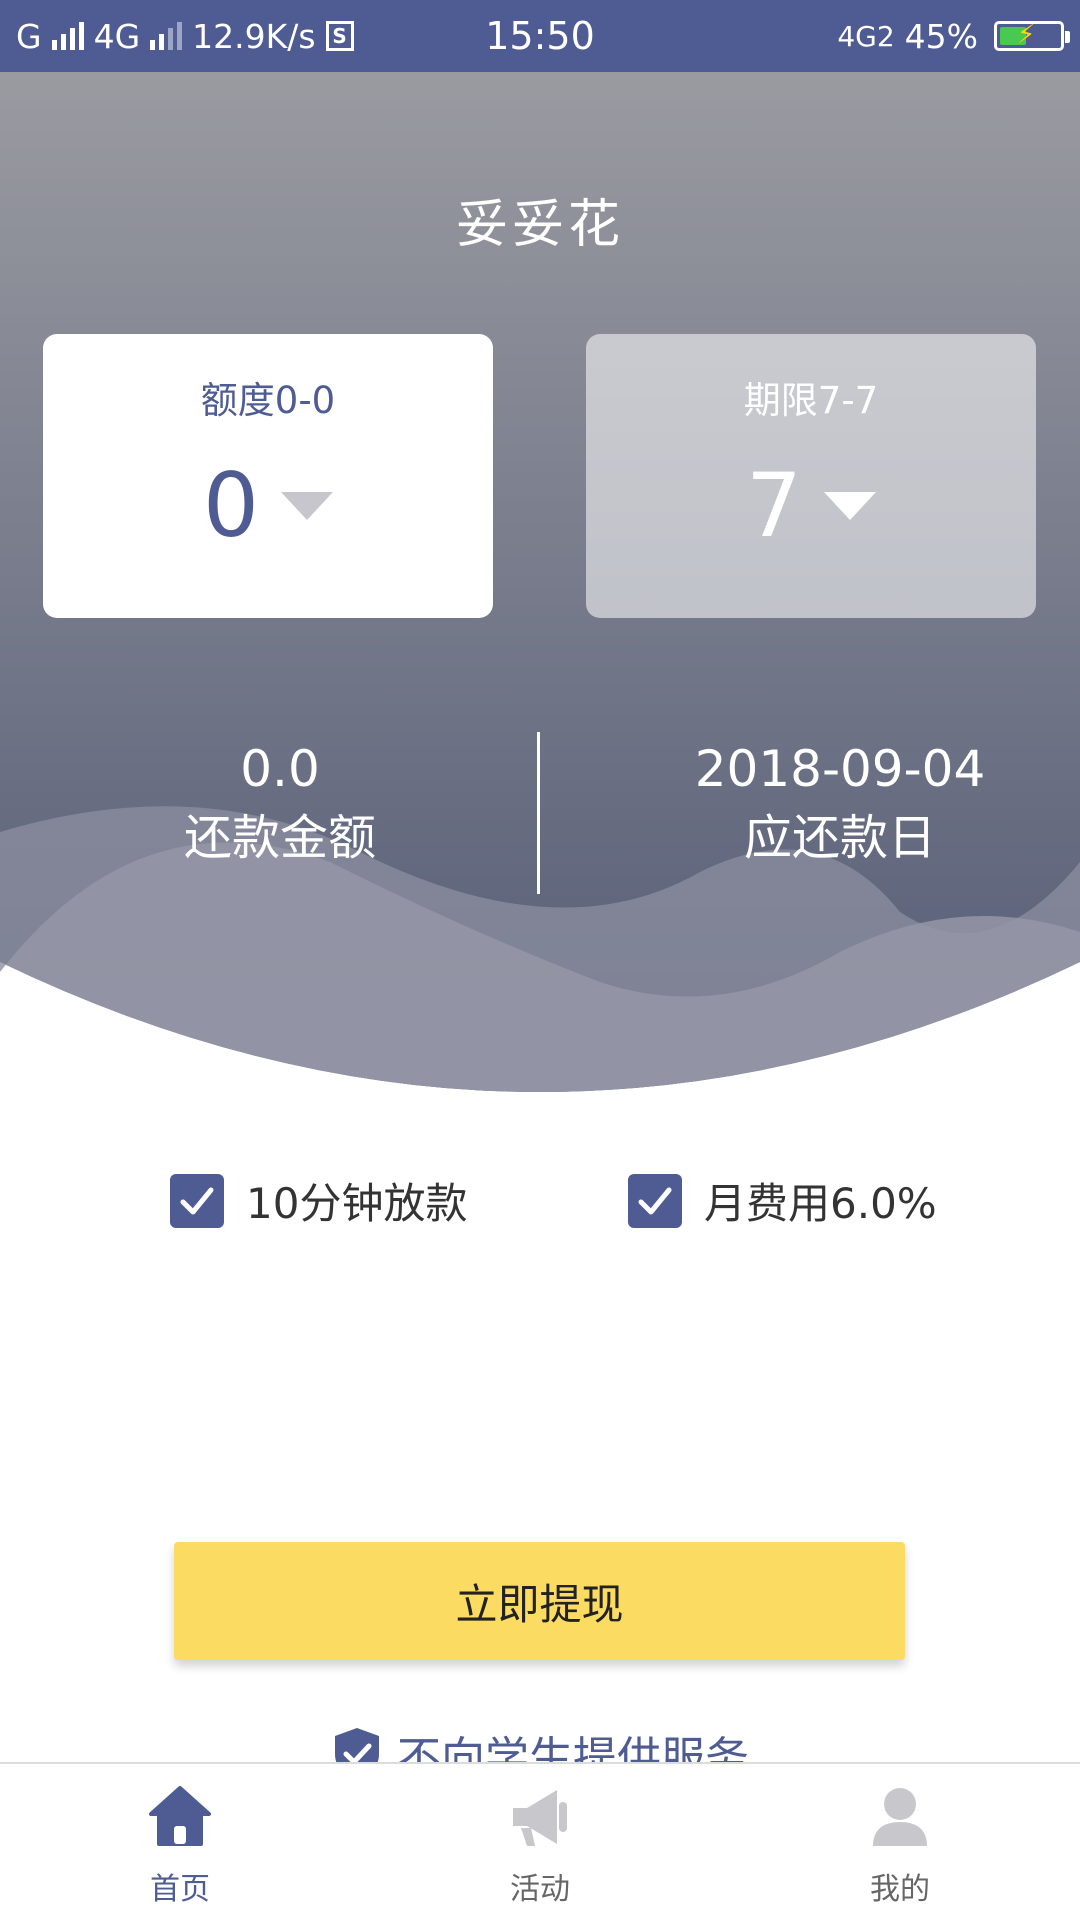 Image resolution: width=1080 pixels, height=1920 pixels. What do you see at coordinates (538, 813) in the screenshot?
I see `stat-divider` at bounding box center [538, 813].